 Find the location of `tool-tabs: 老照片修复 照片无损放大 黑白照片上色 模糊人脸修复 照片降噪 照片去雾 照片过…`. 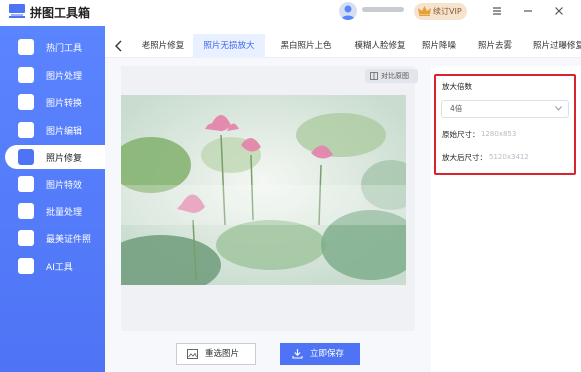

tool-tabs: 老照片修复 照片无损放大 黑白照片上色 模糊人脸修复 照片降噪 照片去雾 照片过… is located at coordinates (343, 46).